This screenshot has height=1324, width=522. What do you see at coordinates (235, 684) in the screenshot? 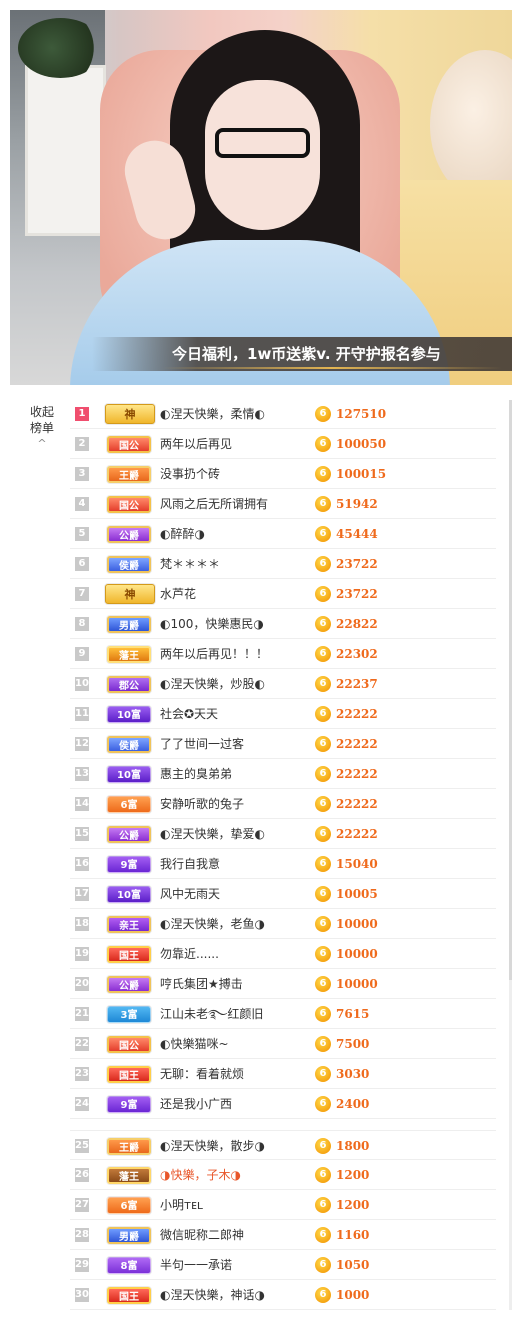
I see `user-nickname: ◐涅天快樂，炒股◐` at bounding box center [235, 684].